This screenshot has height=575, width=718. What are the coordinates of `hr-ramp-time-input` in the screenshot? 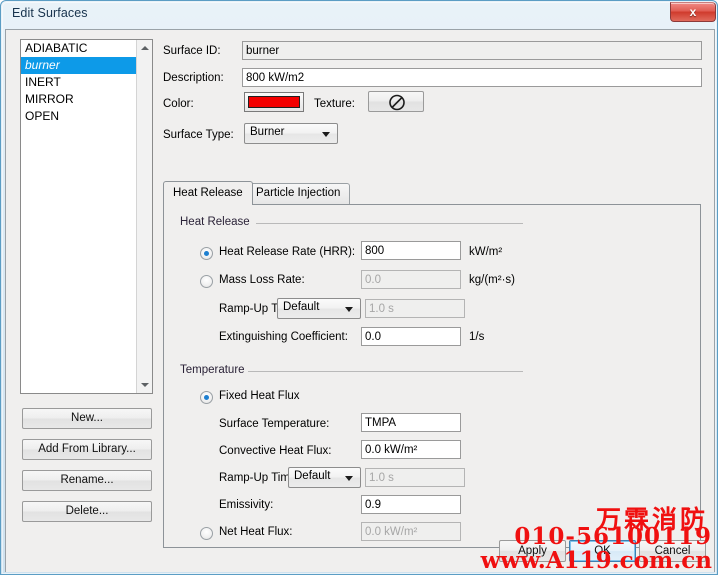 It's located at (415, 308).